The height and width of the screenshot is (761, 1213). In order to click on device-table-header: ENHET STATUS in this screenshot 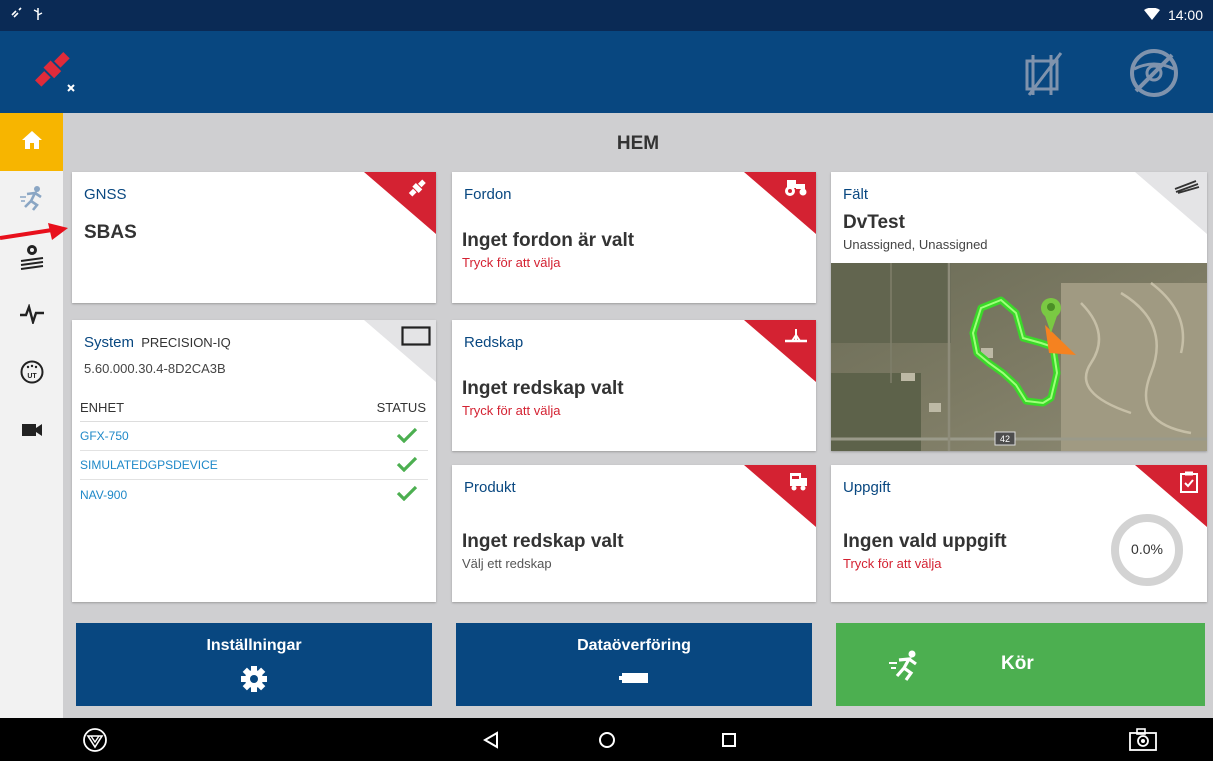, I will do `click(254, 411)`.